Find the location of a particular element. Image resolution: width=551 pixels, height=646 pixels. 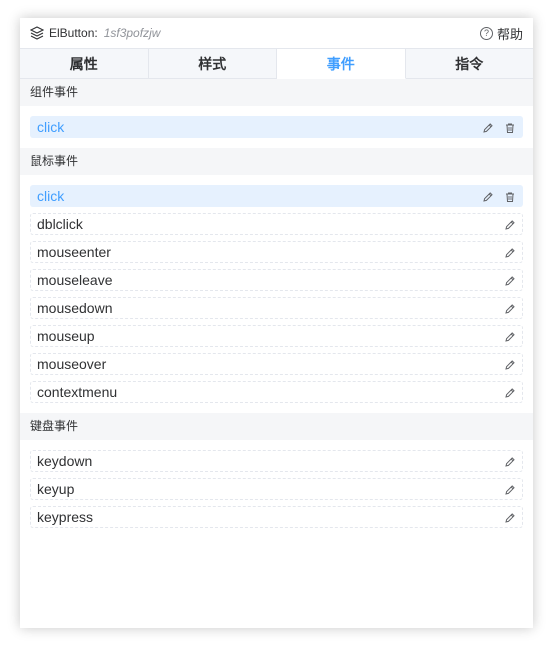

tab-styles: 样式 is located at coordinates (212, 63).